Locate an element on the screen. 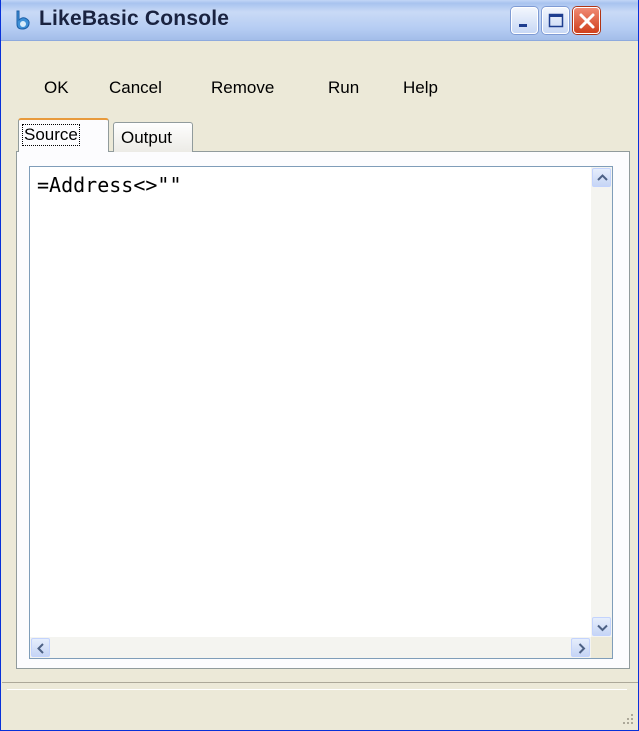 The width and height of the screenshot is (639, 731). tab-source: Source is located at coordinates (63, 135).